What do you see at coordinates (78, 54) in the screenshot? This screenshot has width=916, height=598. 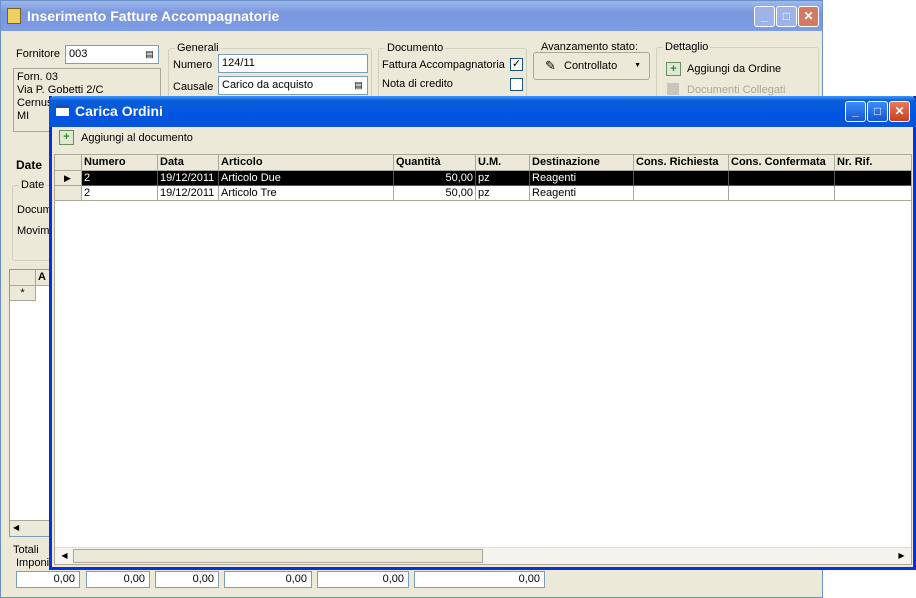 I see `fornitore-value: 003` at bounding box center [78, 54].